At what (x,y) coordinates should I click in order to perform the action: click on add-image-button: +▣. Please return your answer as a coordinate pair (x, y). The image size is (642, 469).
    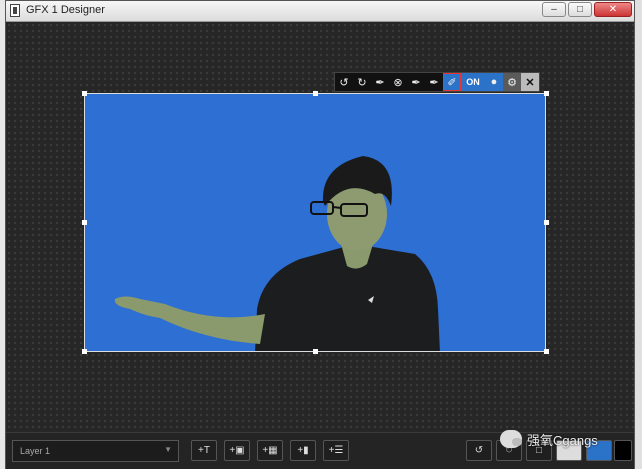
    Looking at the image, I should click on (237, 450).